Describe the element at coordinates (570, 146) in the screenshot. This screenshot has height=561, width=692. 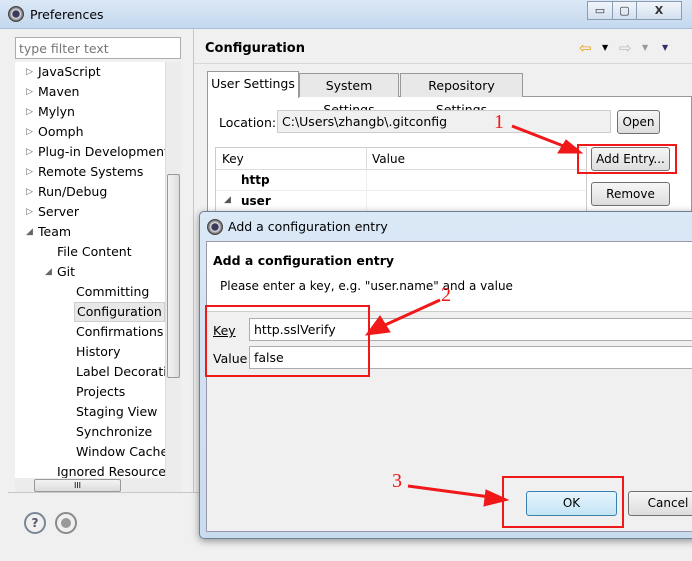
I see `arrow-1-head` at that location.